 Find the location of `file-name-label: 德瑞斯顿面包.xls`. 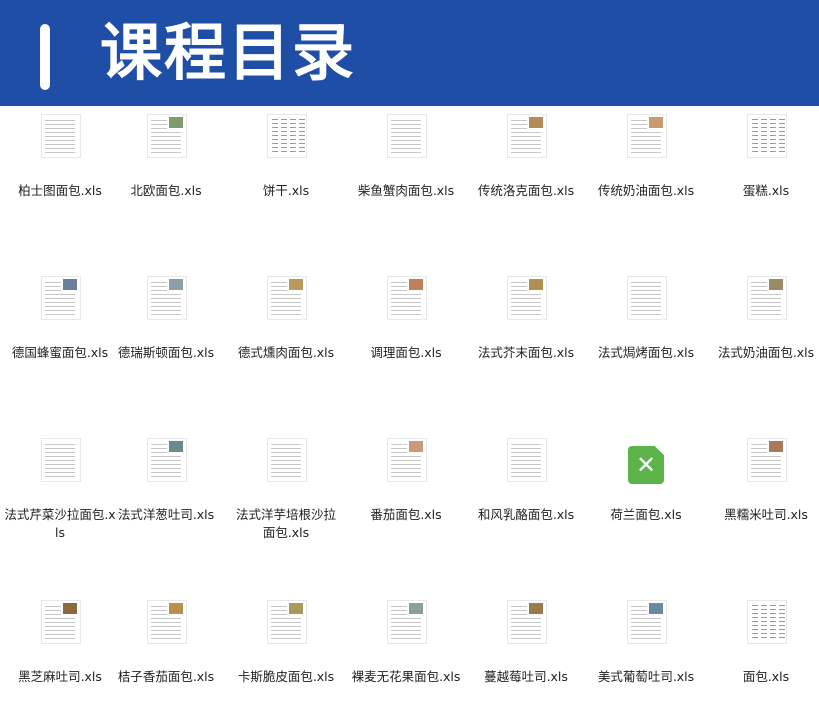

file-name-label: 德瑞斯顿面包.xls is located at coordinates (166, 352).